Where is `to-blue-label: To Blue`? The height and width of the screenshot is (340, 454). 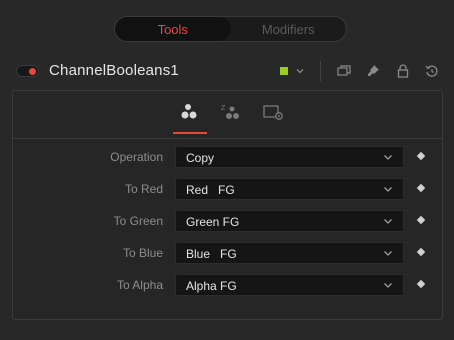
to-blue-label: To Blue is located at coordinates (142, 253).